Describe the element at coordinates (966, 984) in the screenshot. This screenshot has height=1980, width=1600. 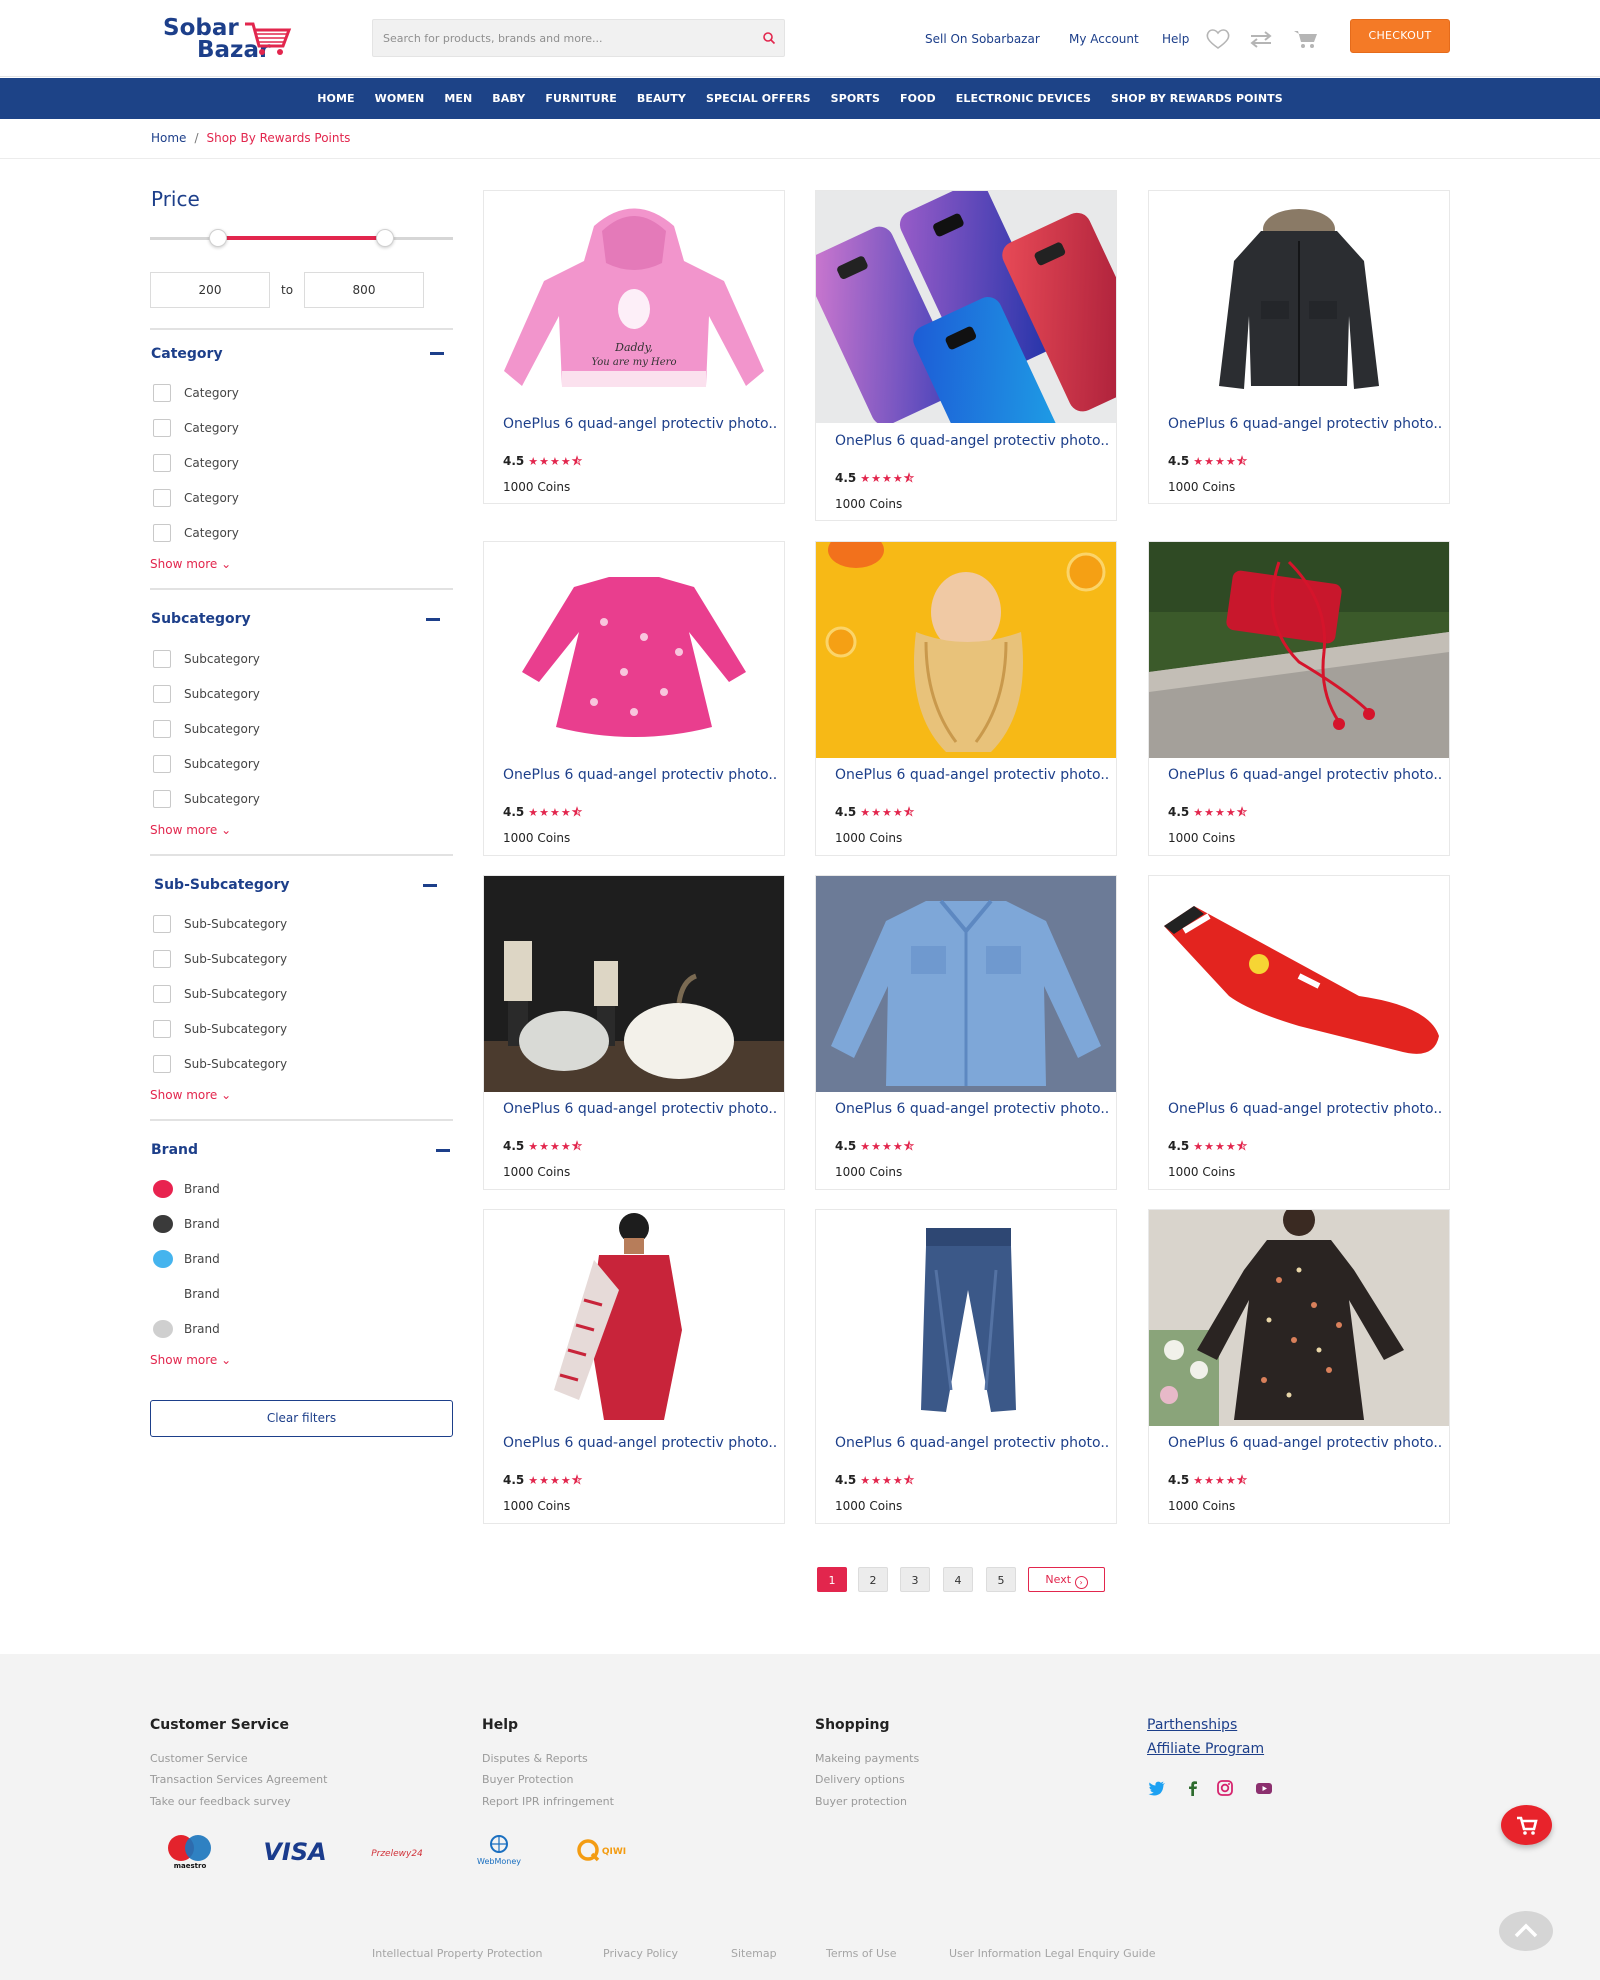
I see `product-image-denim-shirt` at that location.